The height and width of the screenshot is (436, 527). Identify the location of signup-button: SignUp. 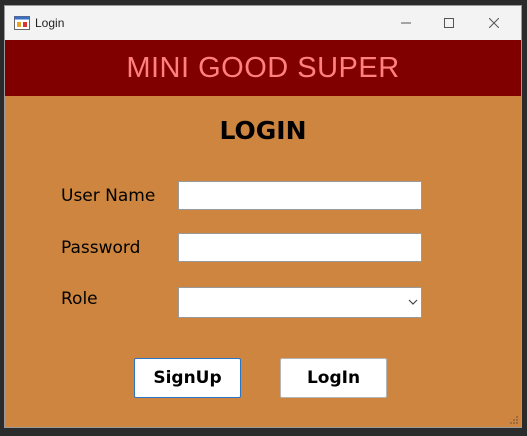
(187, 378).